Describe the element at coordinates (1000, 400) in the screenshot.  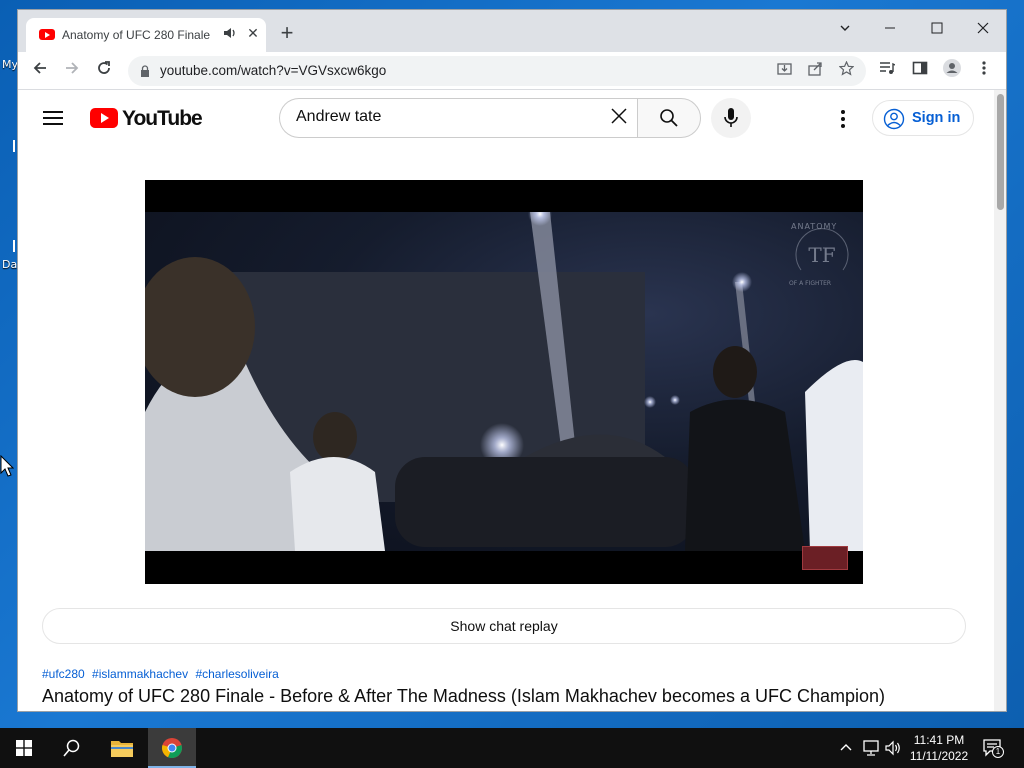
I see `page-scrollbar` at that location.